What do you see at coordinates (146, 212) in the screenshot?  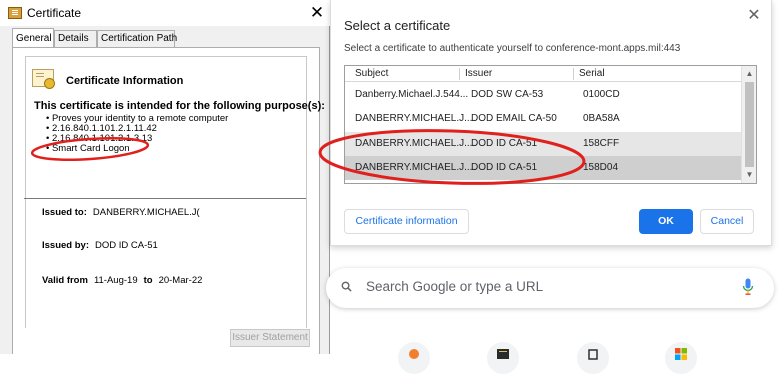 I see `issued-to-value: DANBERRY.MICHAEL.J(` at bounding box center [146, 212].